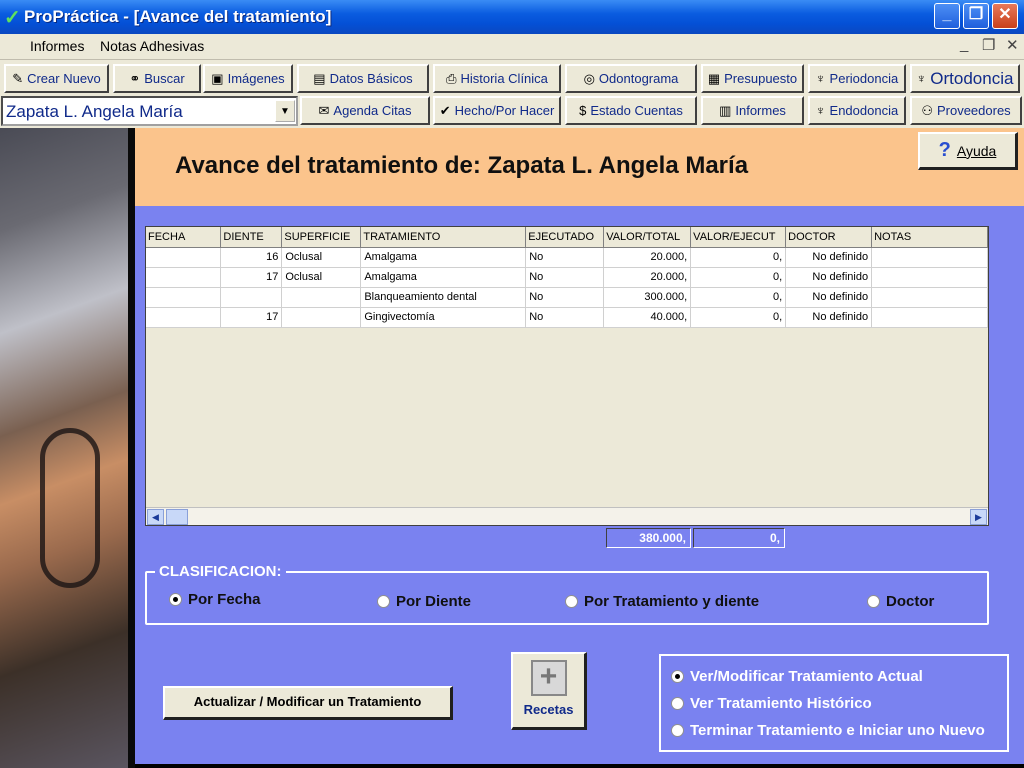 The height and width of the screenshot is (768, 1024). What do you see at coordinates (363, 78) in the screenshot?
I see `datos-basicos-button: ▤ Datos Básicos` at bounding box center [363, 78].